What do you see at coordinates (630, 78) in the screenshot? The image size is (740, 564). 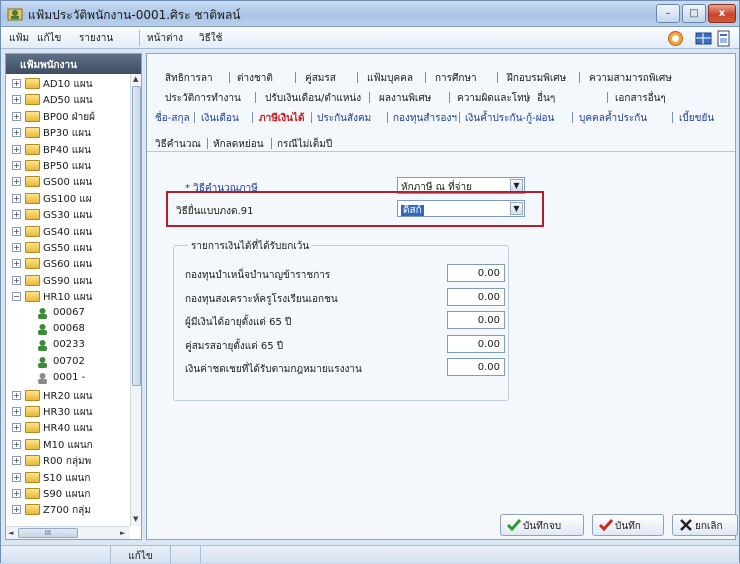 I see `tab-row1-6: ความสามารถพิเศษ` at bounding box center [630, 78].